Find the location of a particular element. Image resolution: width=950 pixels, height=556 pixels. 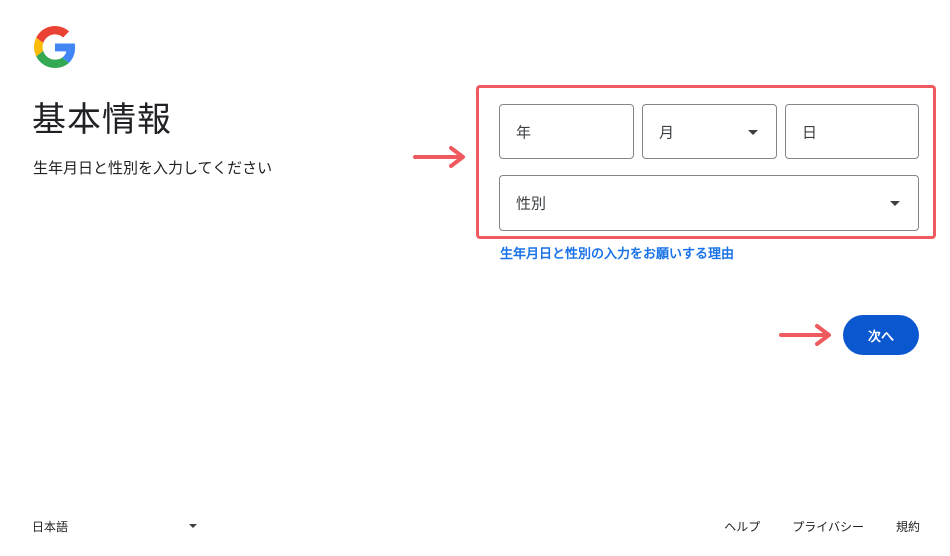

gender-select: 性別 is located at coordinates (709, 203).